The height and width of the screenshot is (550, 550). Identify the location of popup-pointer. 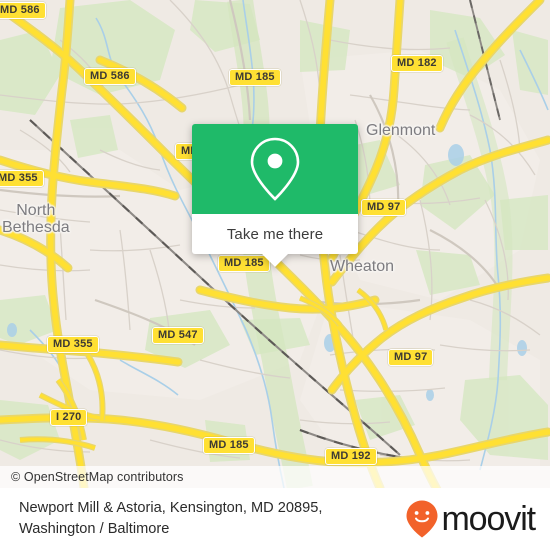
(275, 260).